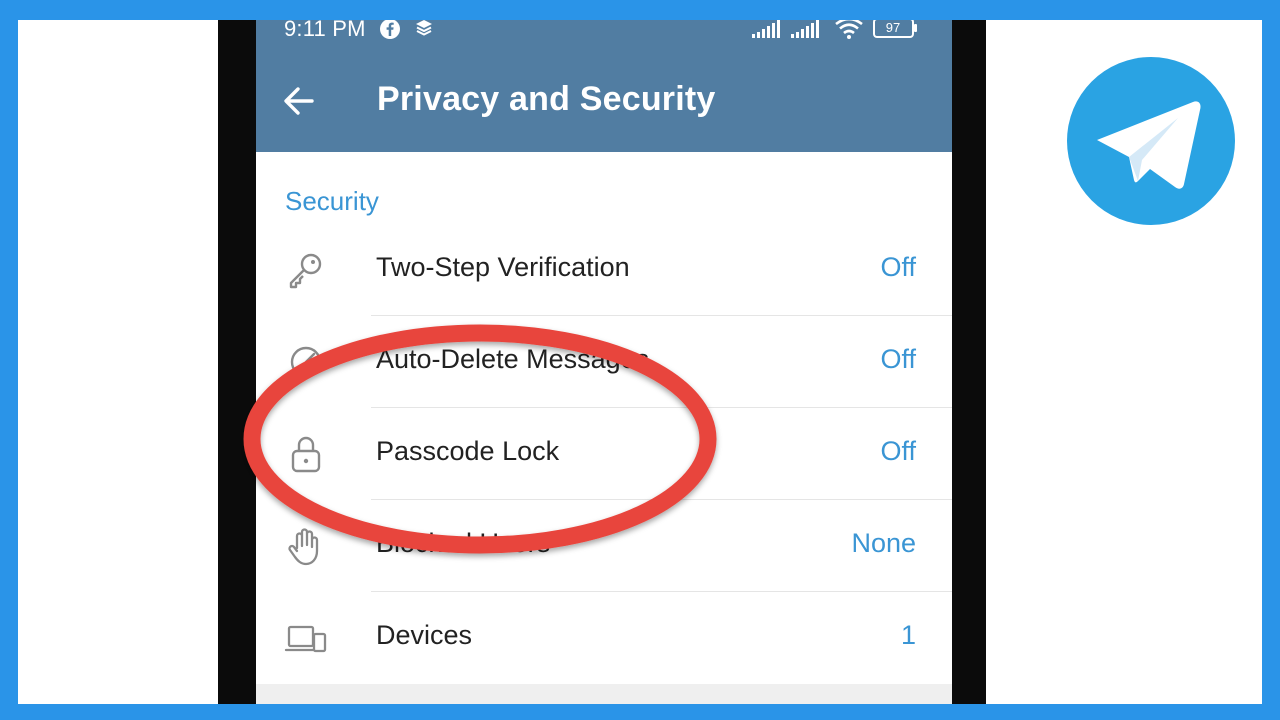 The width and height of the screenshot is (1280, 720). I want to click on layers-icon, so click(424, 28).